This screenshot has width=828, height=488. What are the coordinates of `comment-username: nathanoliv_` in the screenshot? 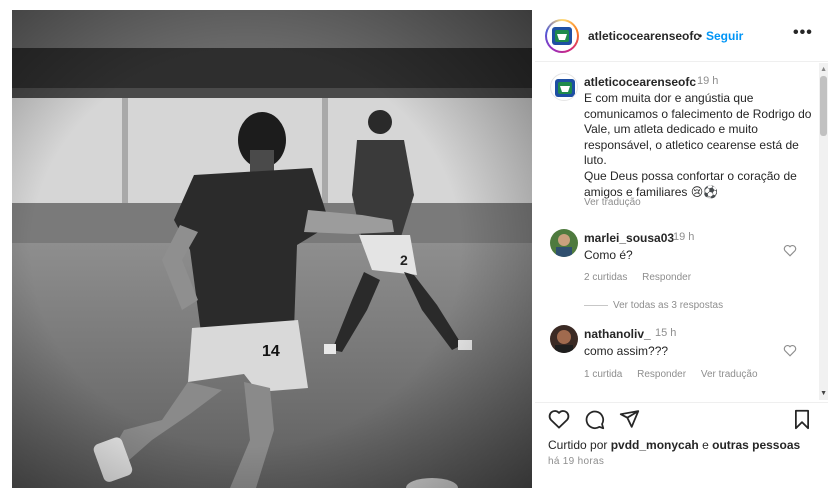 It's located at (617, 334).